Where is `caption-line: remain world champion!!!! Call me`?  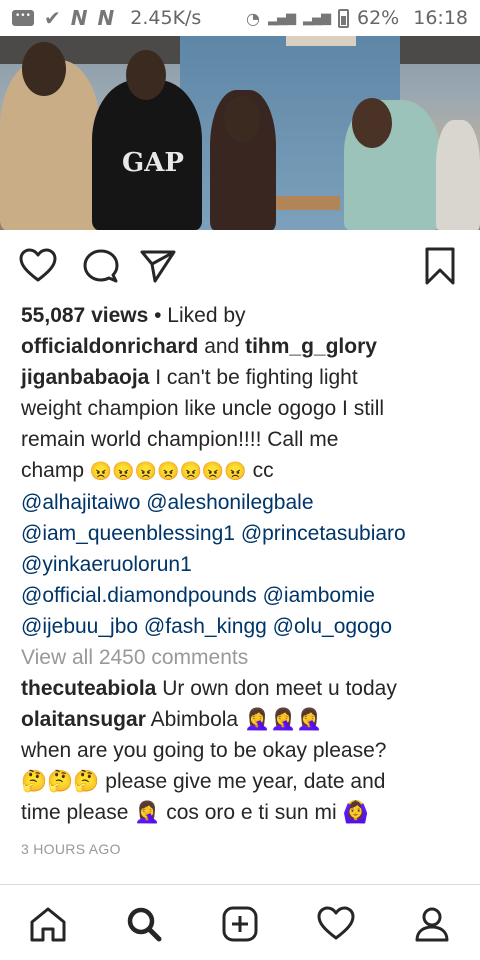 caption-line: remain world champion!!!! Call me is located at coordinates (180, 439).